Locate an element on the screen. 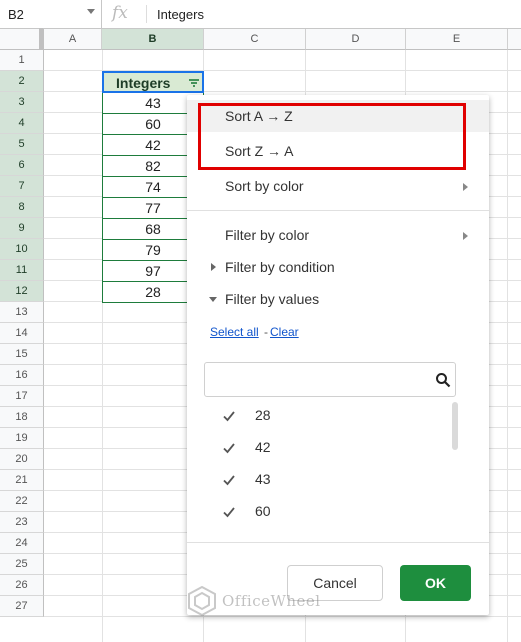 The image size is (521, 642). row-header-25: 25 is located at coordinates (22, 564).